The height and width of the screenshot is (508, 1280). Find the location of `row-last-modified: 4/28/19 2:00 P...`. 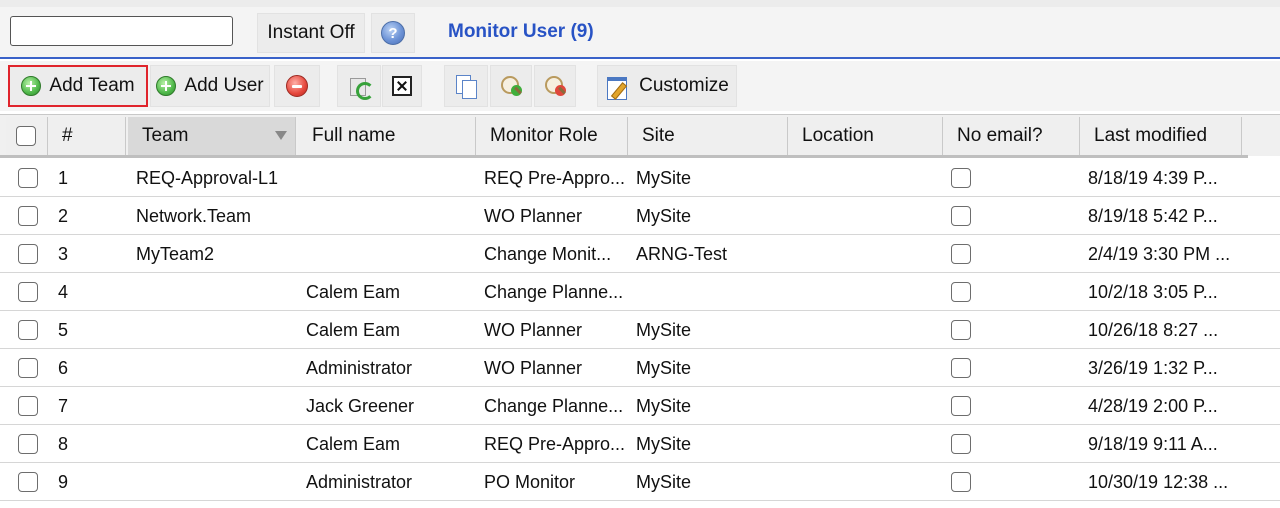

row-last-modified: 4/28/19 2:00 P... is located at coordinates (1153, 405).